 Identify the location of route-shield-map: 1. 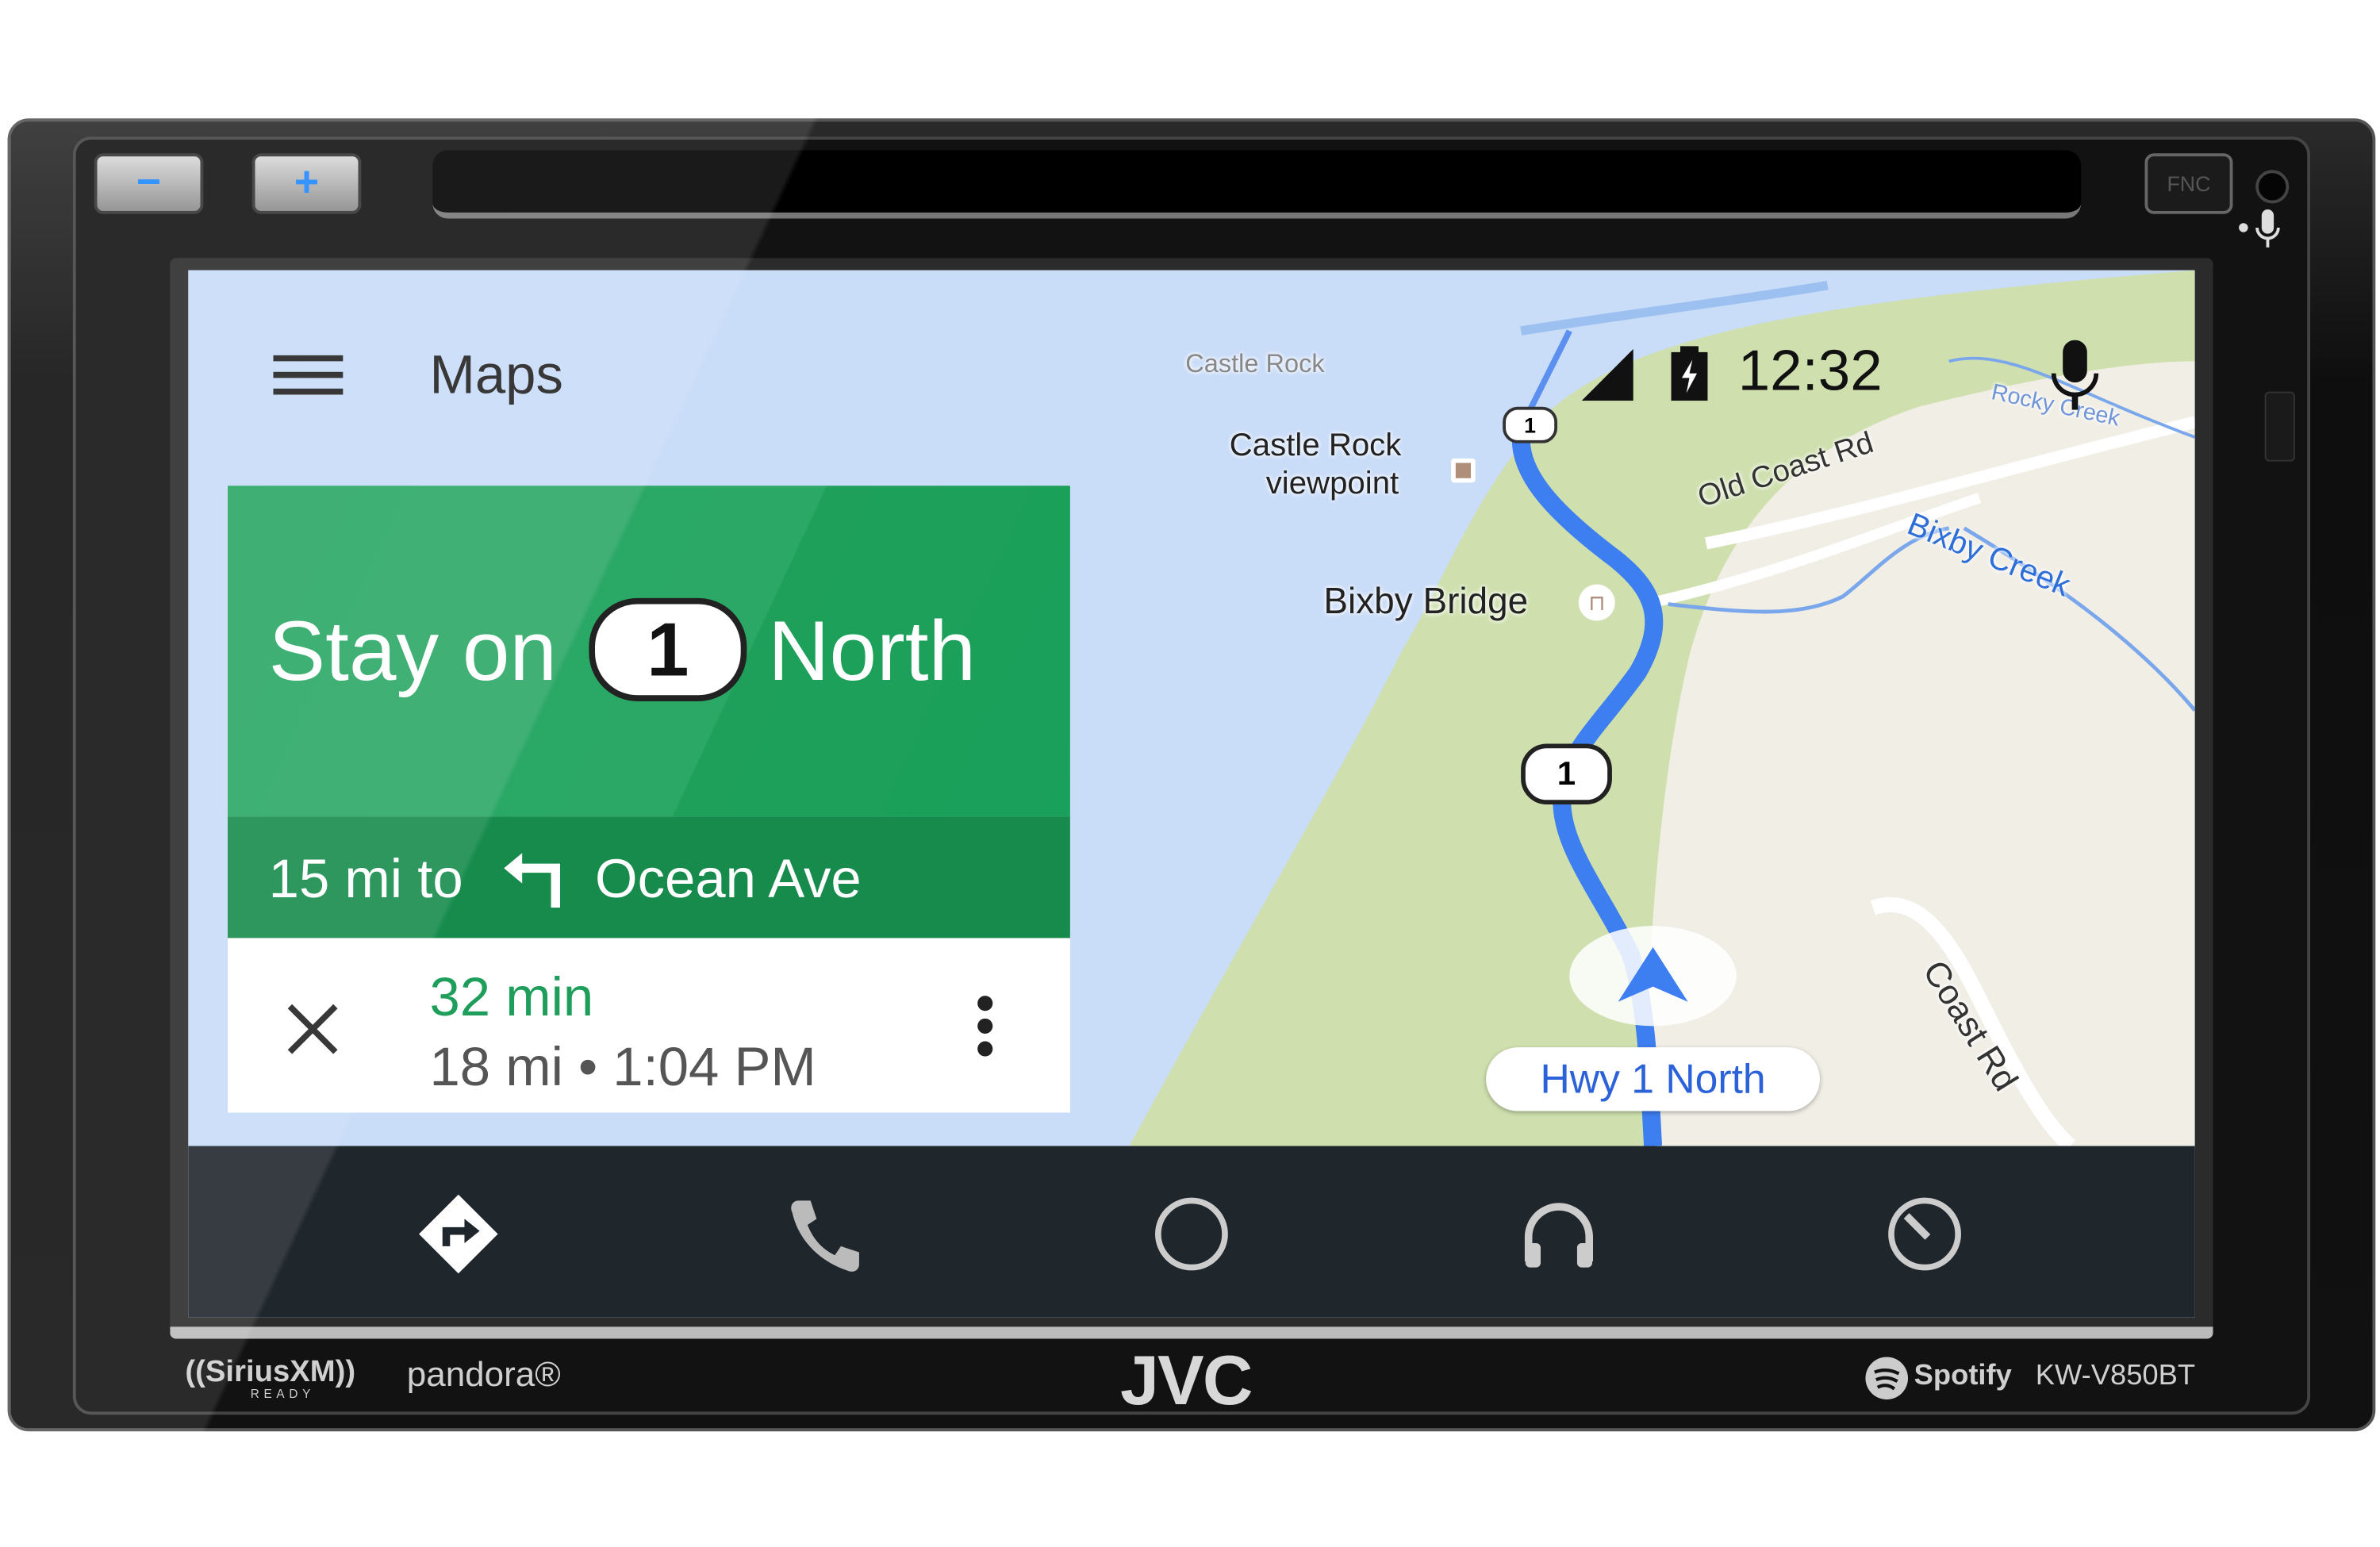
(1566, 774).